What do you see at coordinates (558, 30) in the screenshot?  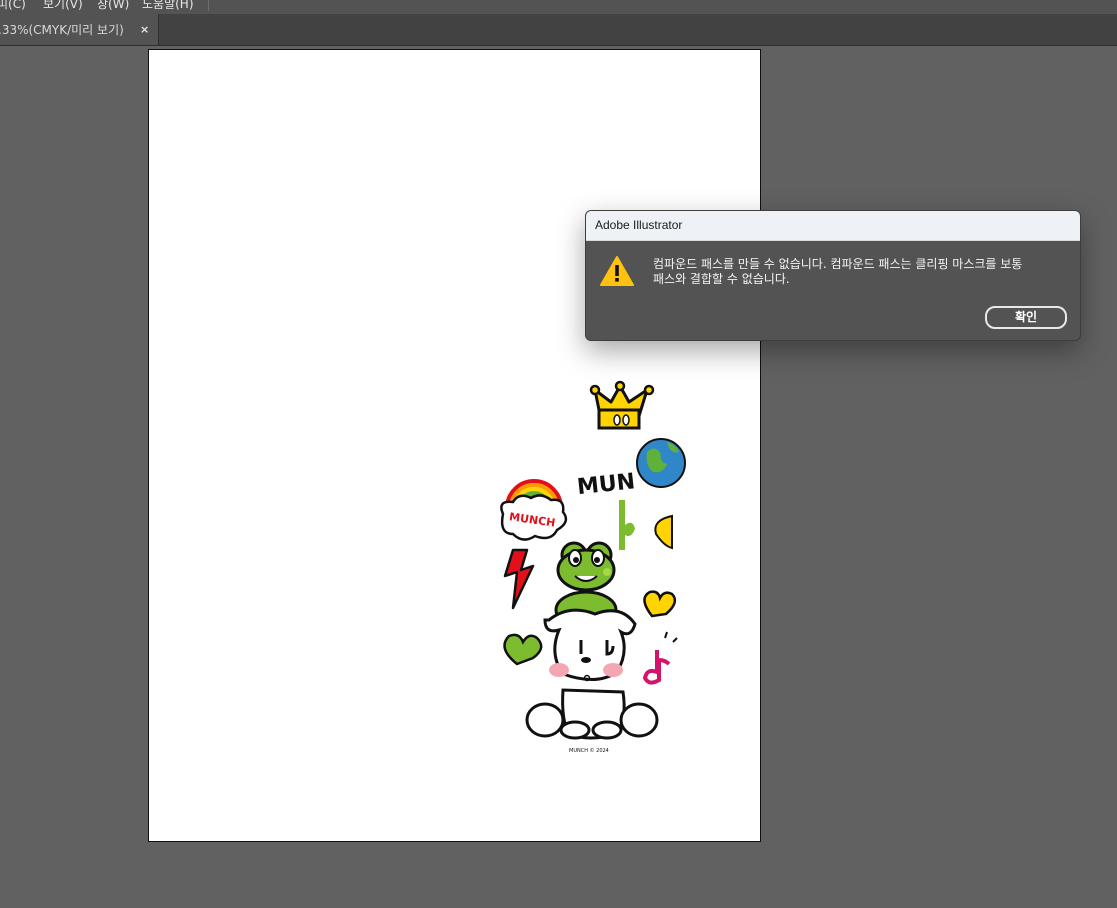 I see `document-tab-bar: .33%(CMYK/미리 보기) ×` at bounding box center [558, 30].